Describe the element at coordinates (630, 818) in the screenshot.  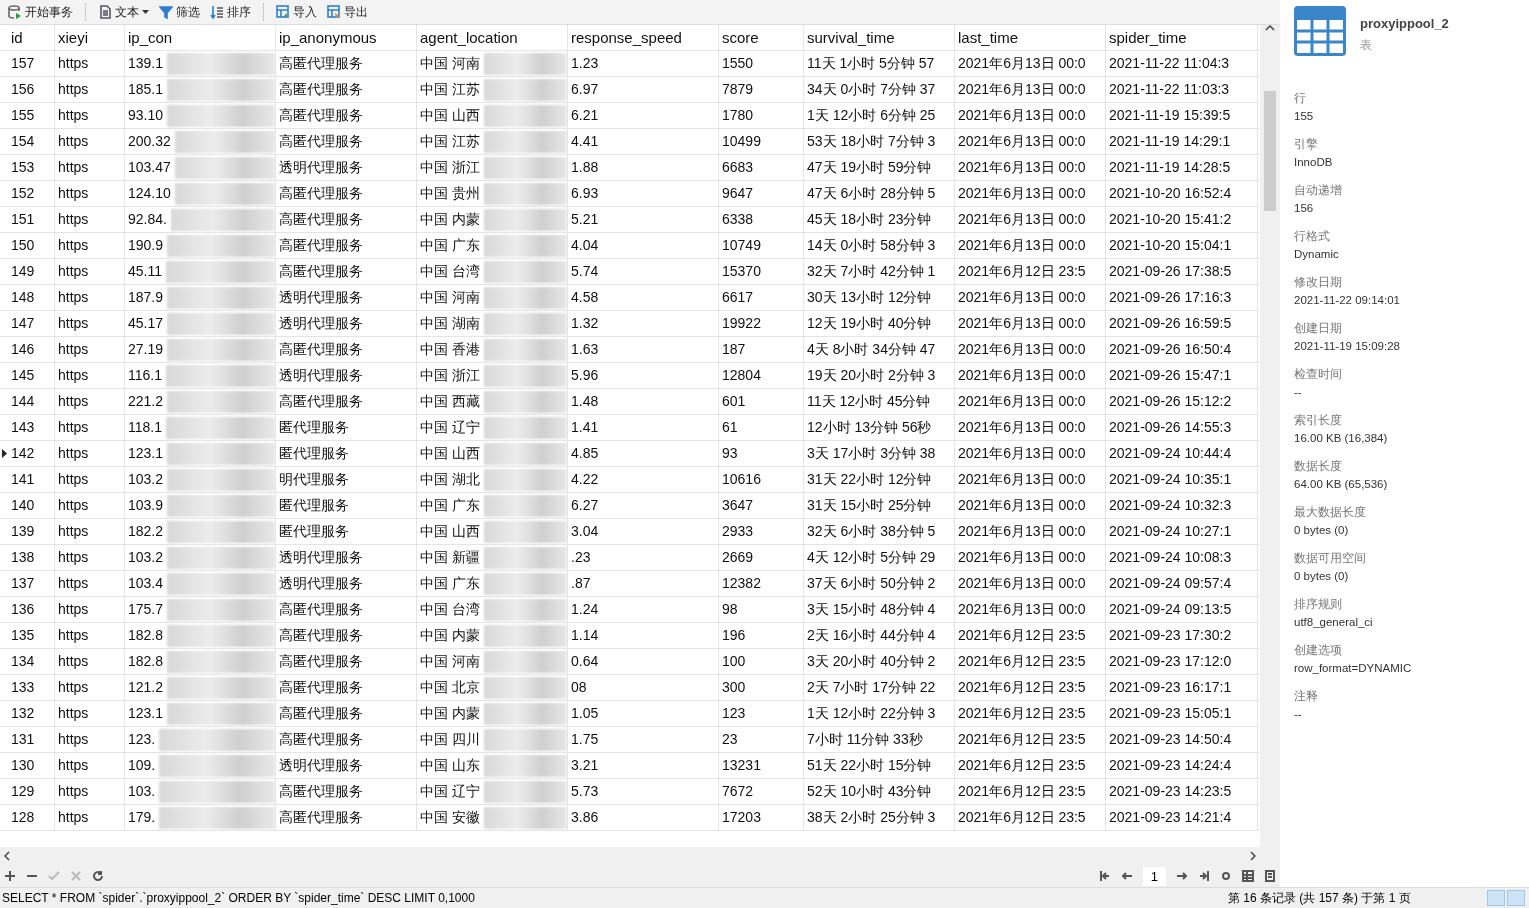
I see `table-row: 128 https 179. 高匿代理服务 中国 安徽 3.86 17203 38天 2小时 25分钟 3 2021年6月12日 23:5 2021-09-23 14:21:4` at that location.